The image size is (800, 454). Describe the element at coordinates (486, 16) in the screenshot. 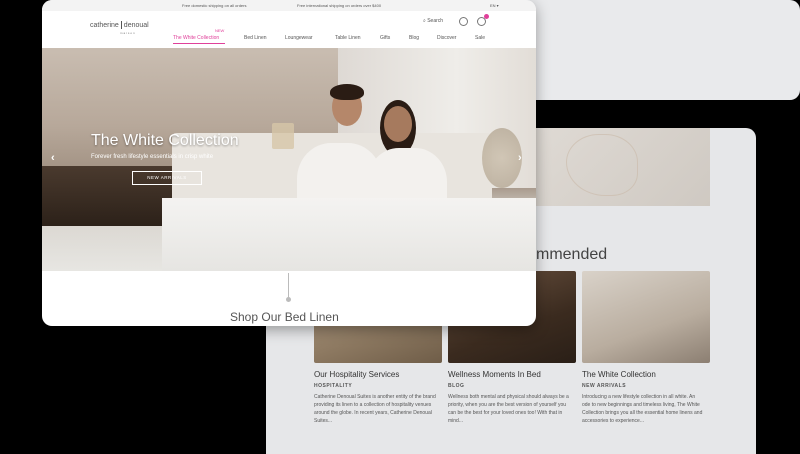

I see `cart-count-badge` at that location.